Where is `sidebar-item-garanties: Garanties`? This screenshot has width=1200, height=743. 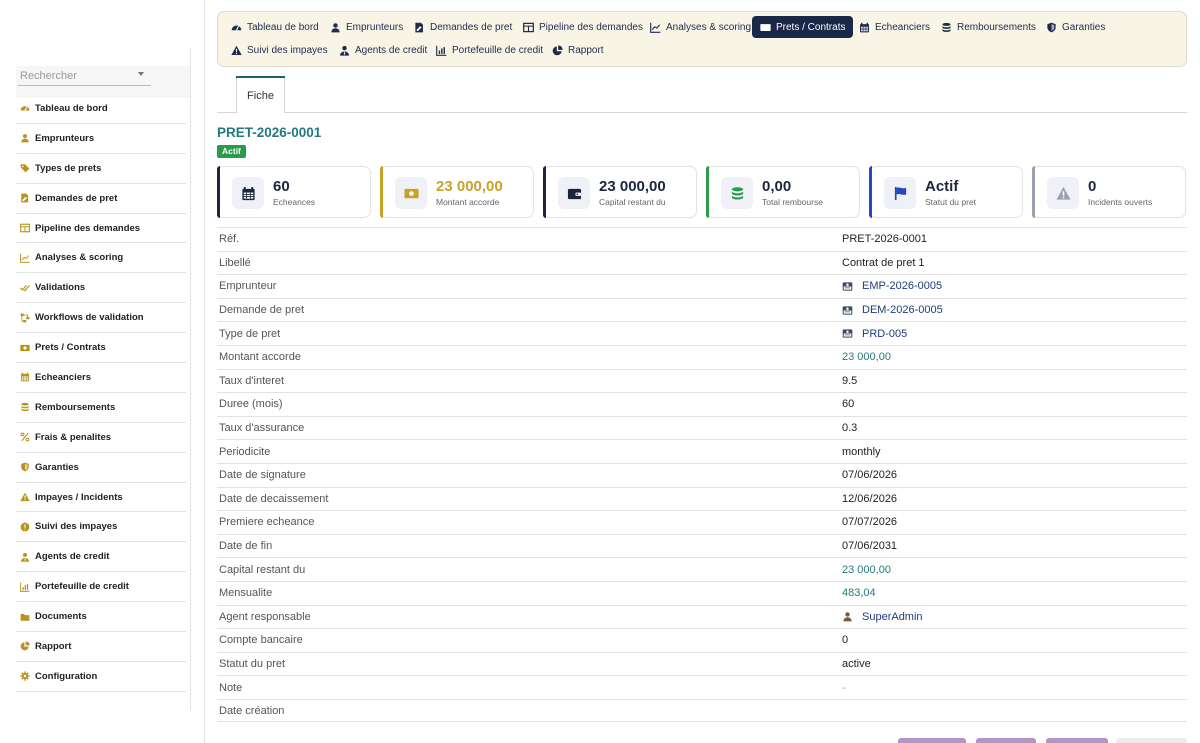 sidebar-item-garanties: Garanties is located at coordinates (101, 468).